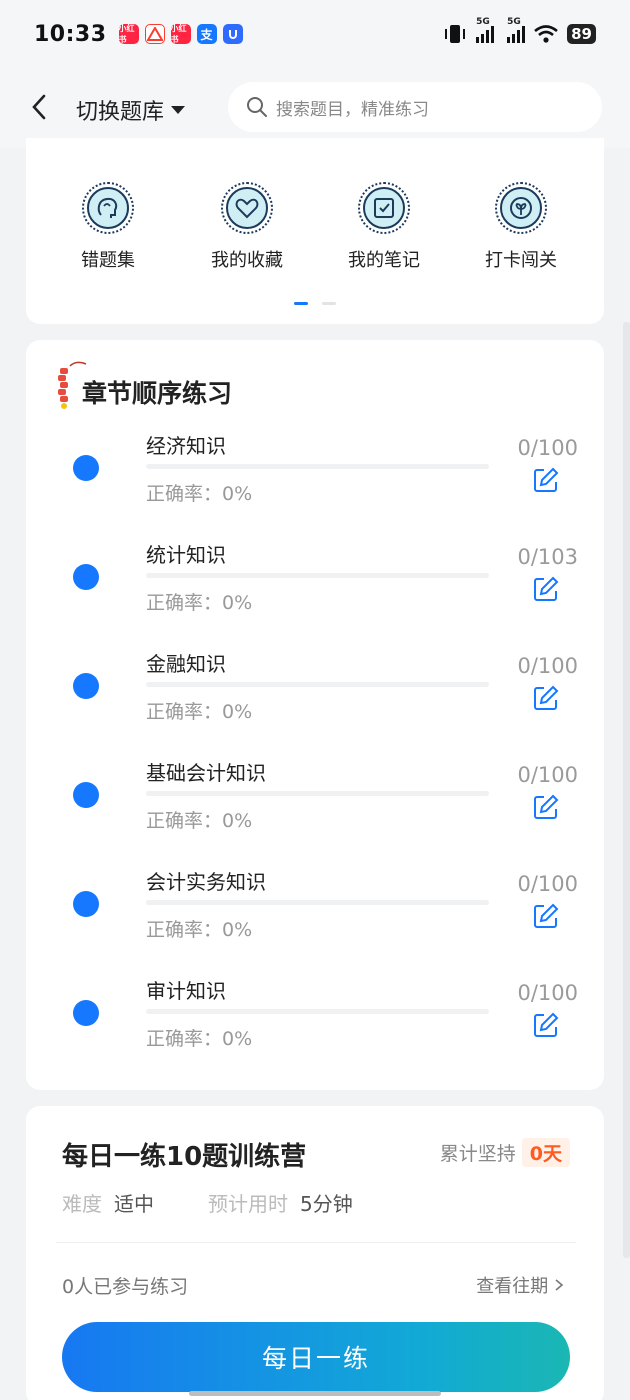 The image size is (630, 1400). What do you see at coordinates (186, 991) in the screenshot?
I see `chapter-name: 审计知识` at bounding box center [186, 991].